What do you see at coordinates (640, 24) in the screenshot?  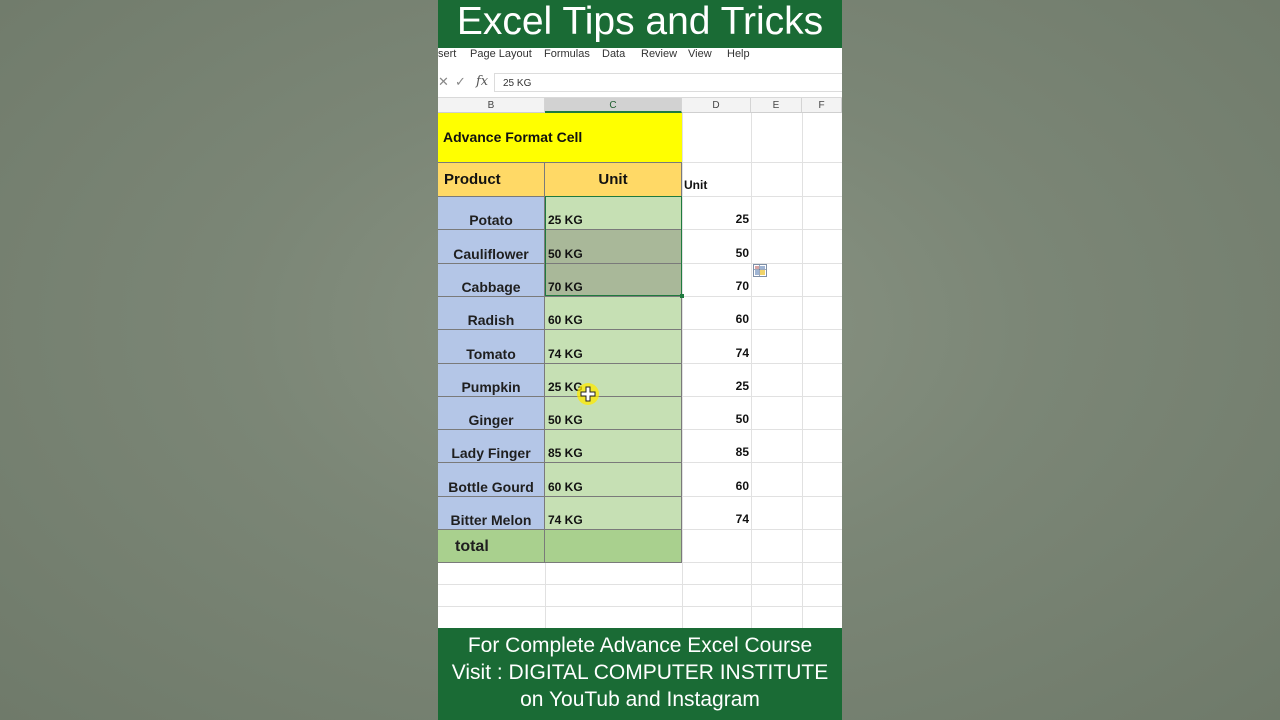 I see `title-banner: Excel Tips and Tricks` at bounding box center [640, 24].